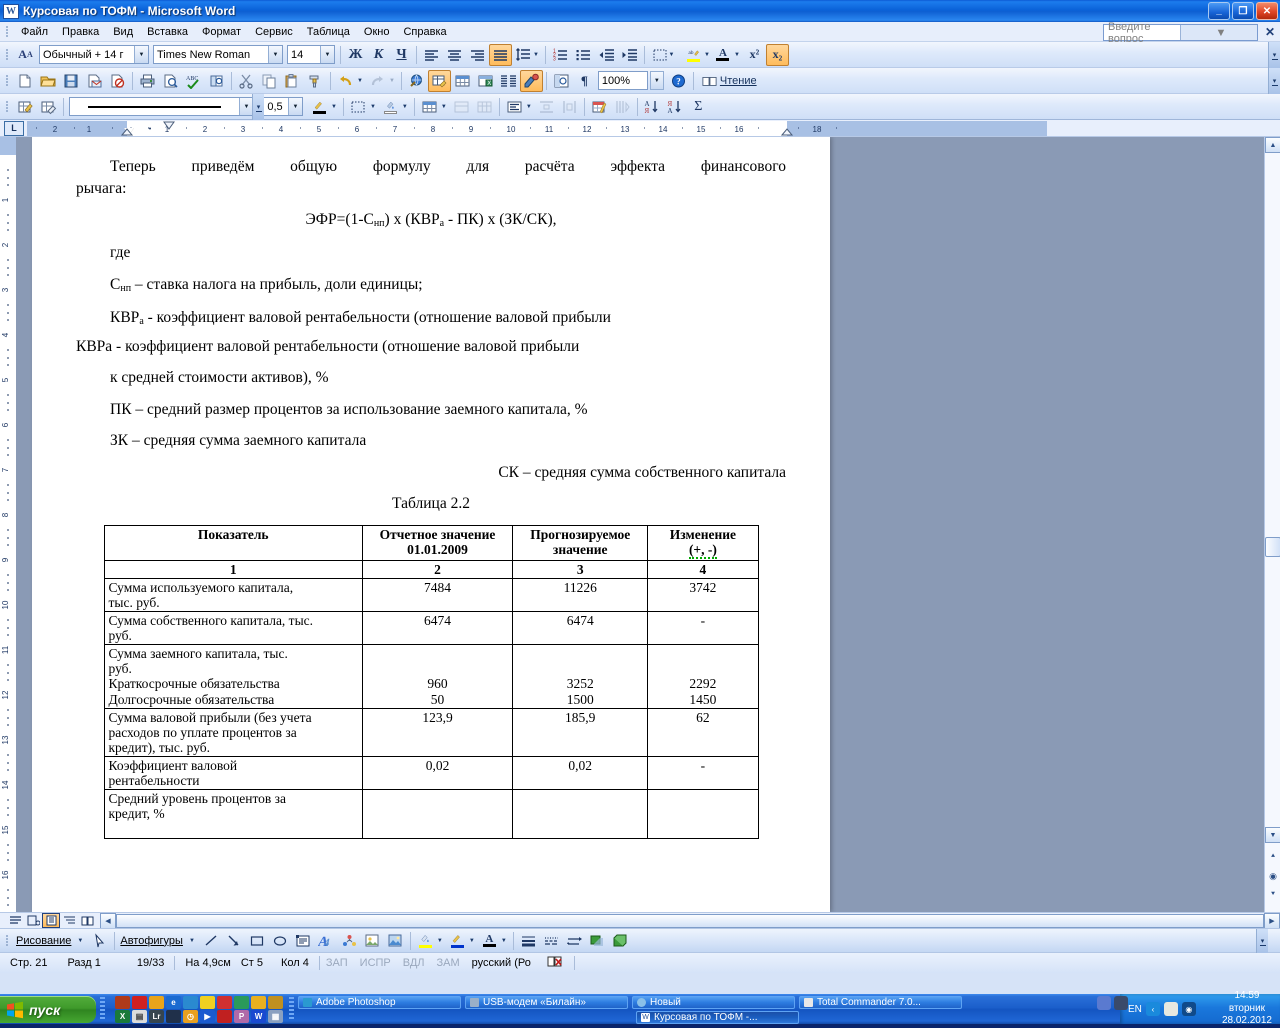 This screenshot has height=1028, width=1280. What do you see at coordinates (431, 55) in the screenshot?
I see `align-left-icon` at bounding box center [431, 55].